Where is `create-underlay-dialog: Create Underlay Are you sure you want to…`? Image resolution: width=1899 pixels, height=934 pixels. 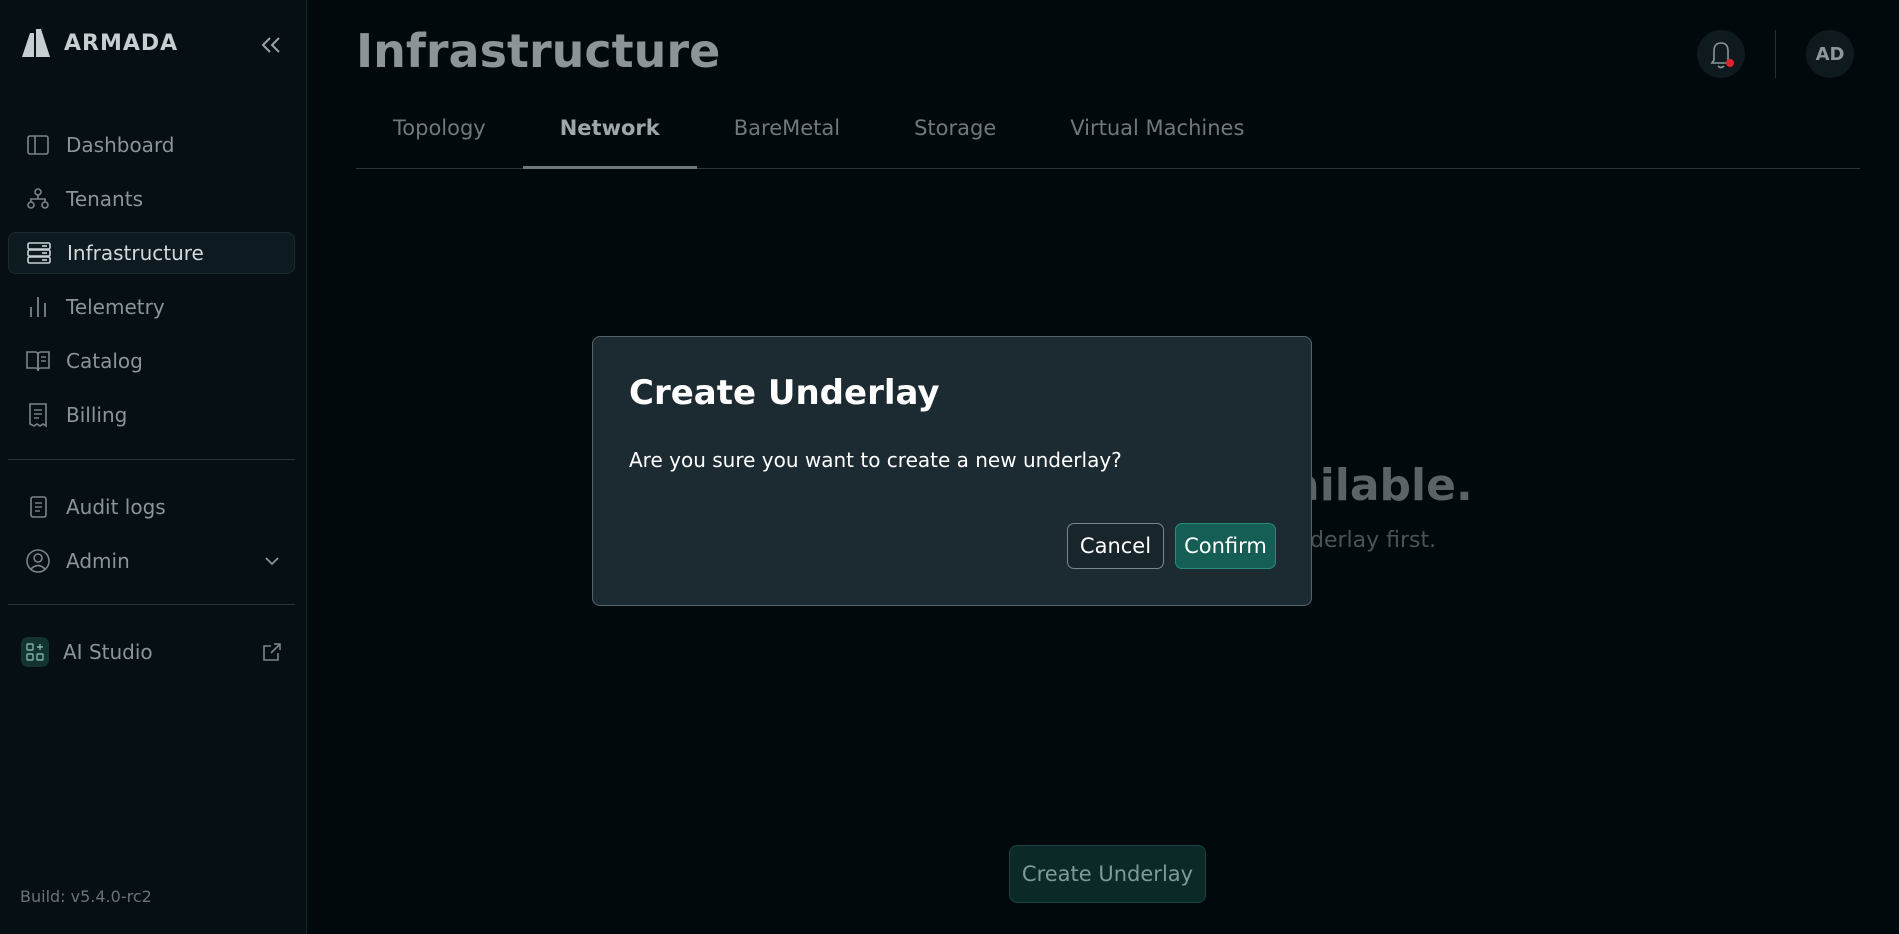
create-underlay-dialog: Create Underlay Are you sure you want to… is located at coordinates (952, 471).